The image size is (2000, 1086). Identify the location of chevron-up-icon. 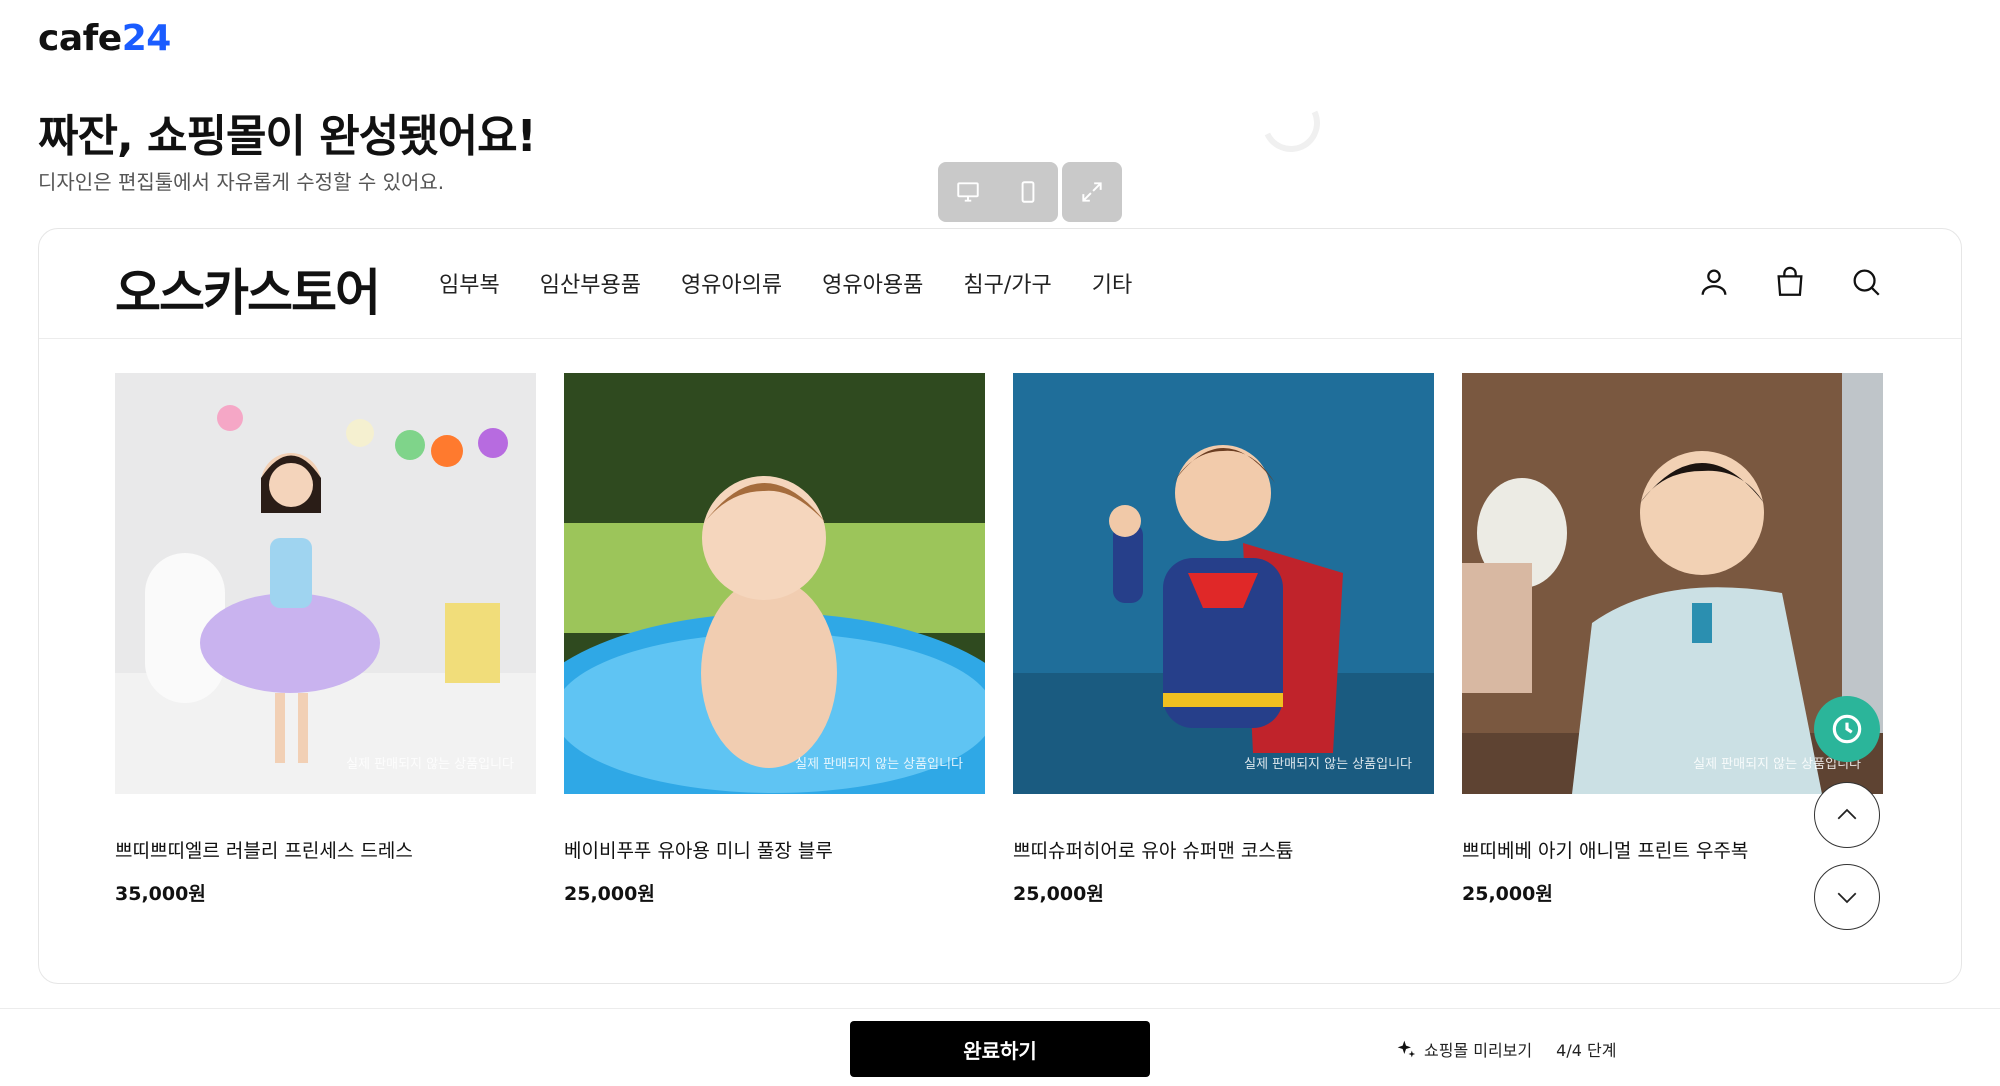
(1847, 814).